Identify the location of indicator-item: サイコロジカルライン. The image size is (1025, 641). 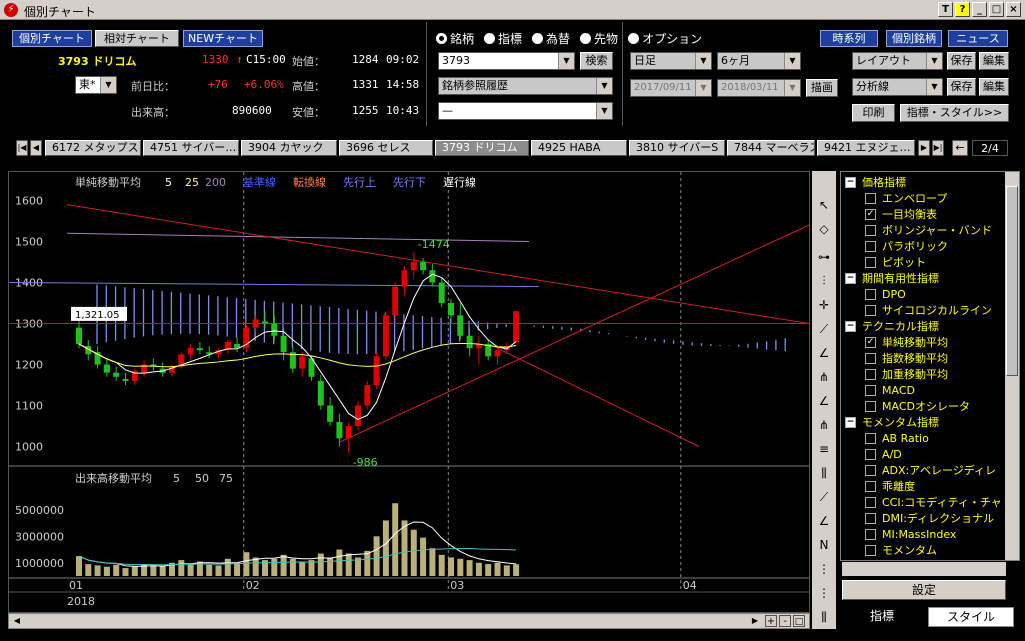
(928, 310).